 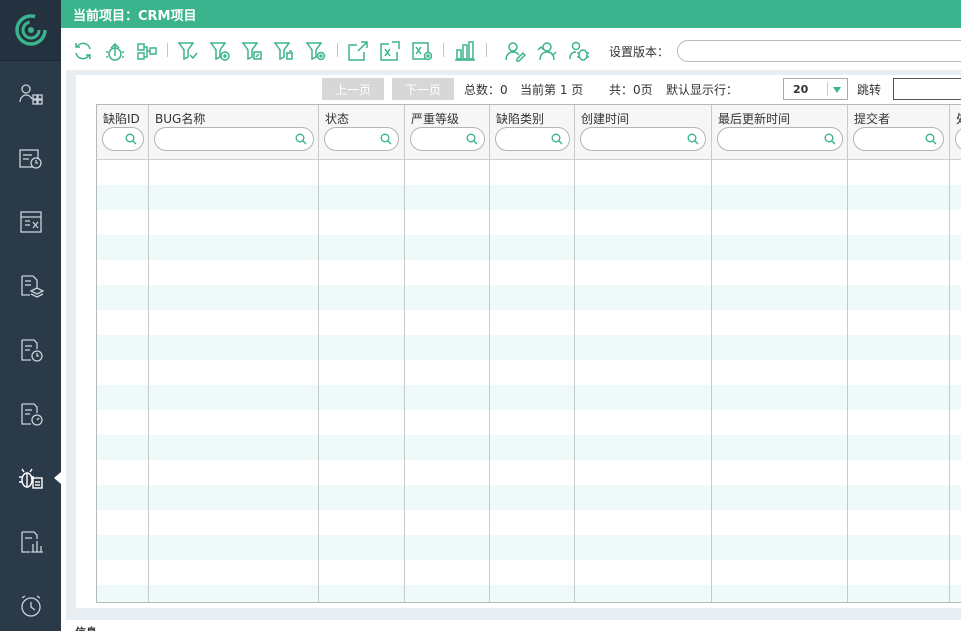 I want to click on sidebar-item-plan, so click(x=30, y=158).